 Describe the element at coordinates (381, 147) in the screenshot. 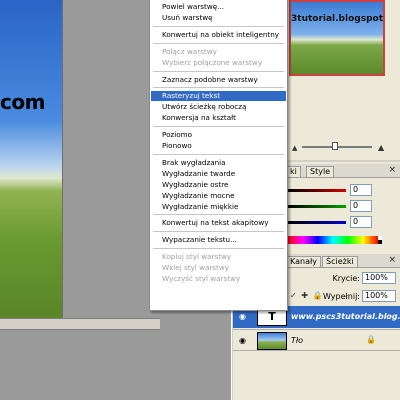

I see `zoom-in-icon: ▲` at that location.